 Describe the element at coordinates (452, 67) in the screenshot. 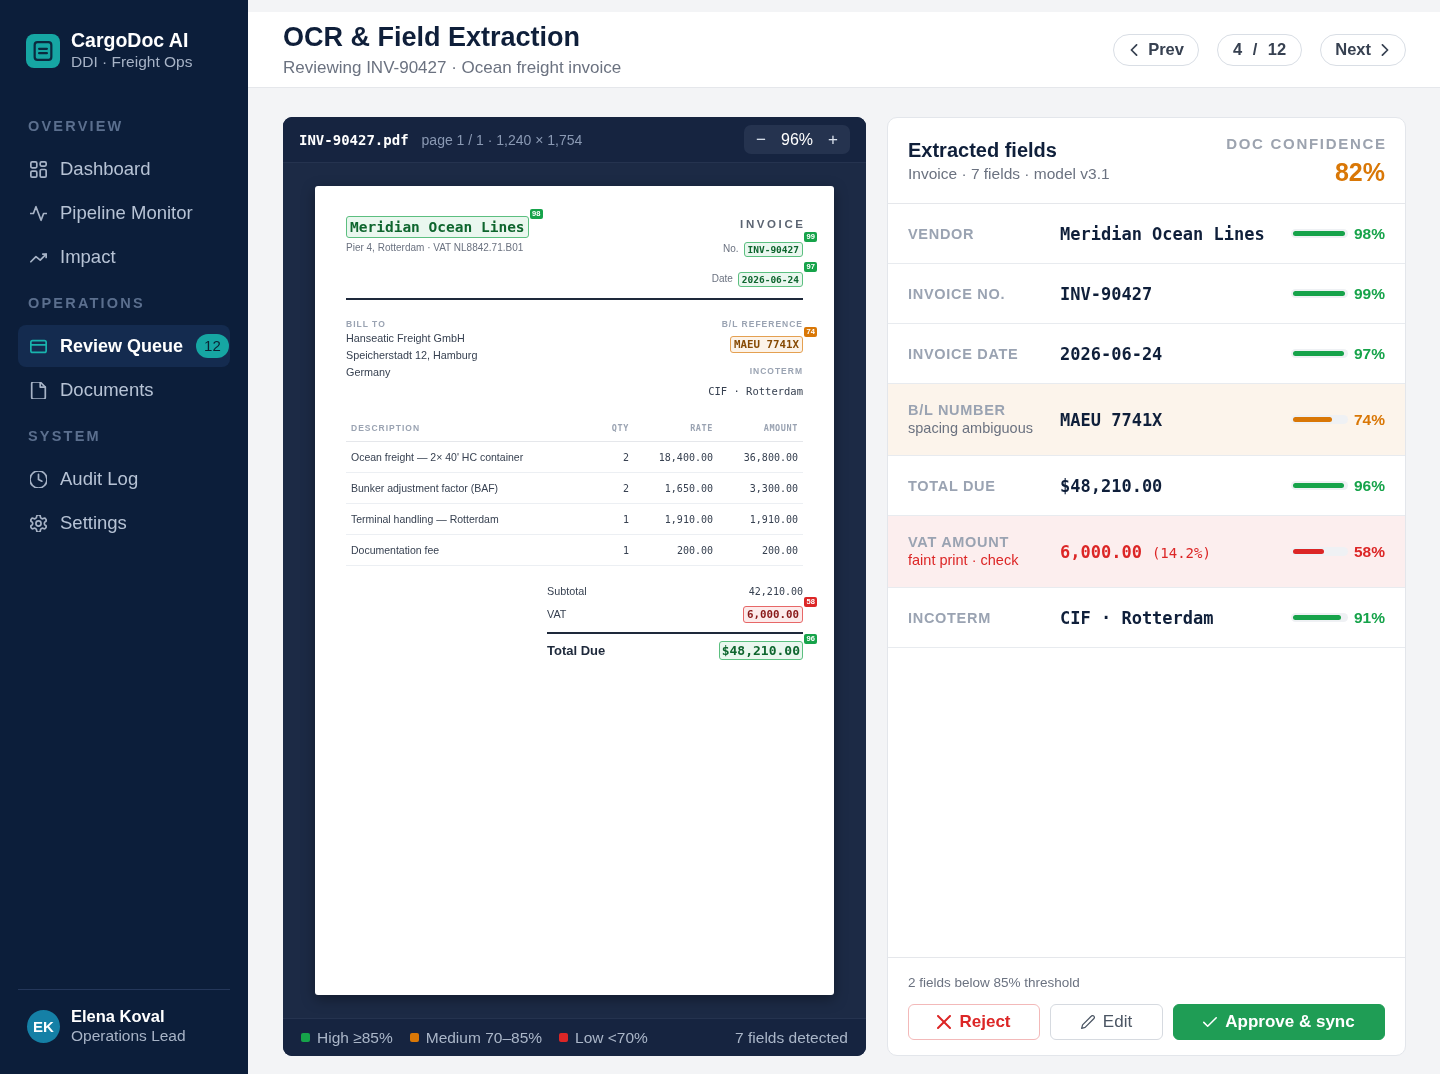

I see `page-subtitle: Reviewing INV-90427 · Ocean freight invoice` at that location.